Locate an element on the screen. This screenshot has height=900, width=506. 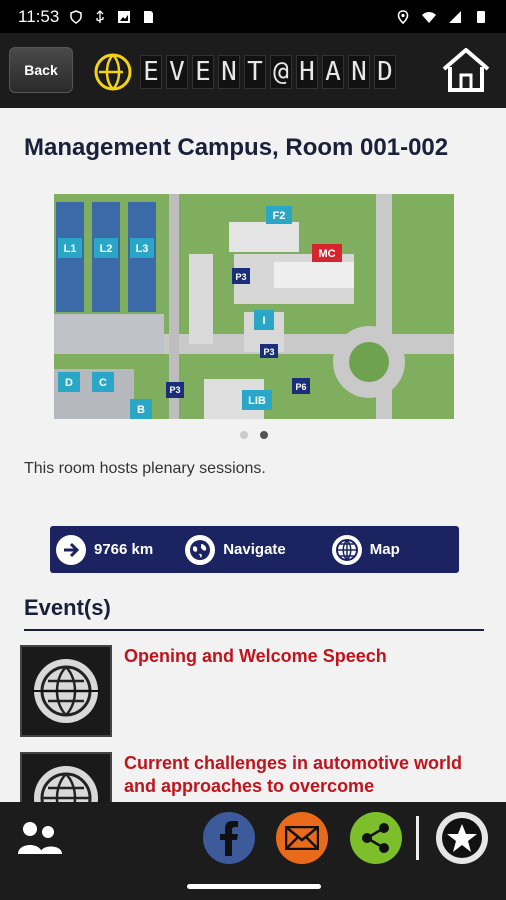
back-button: Back is located at coordinates (41, 70).